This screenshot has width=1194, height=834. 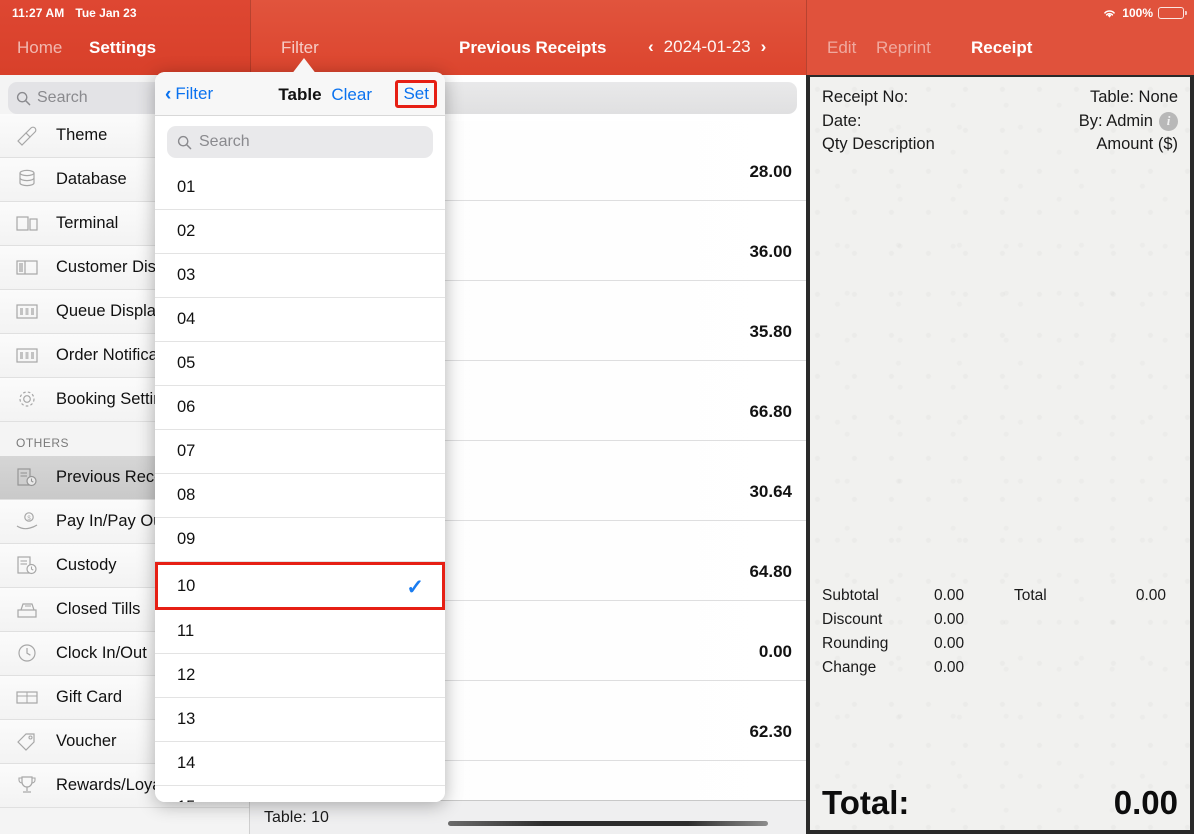 What do you see at coordinates (28, 136) in the screenshot?
I see `brush-icon` at bounding box center [28, 136].